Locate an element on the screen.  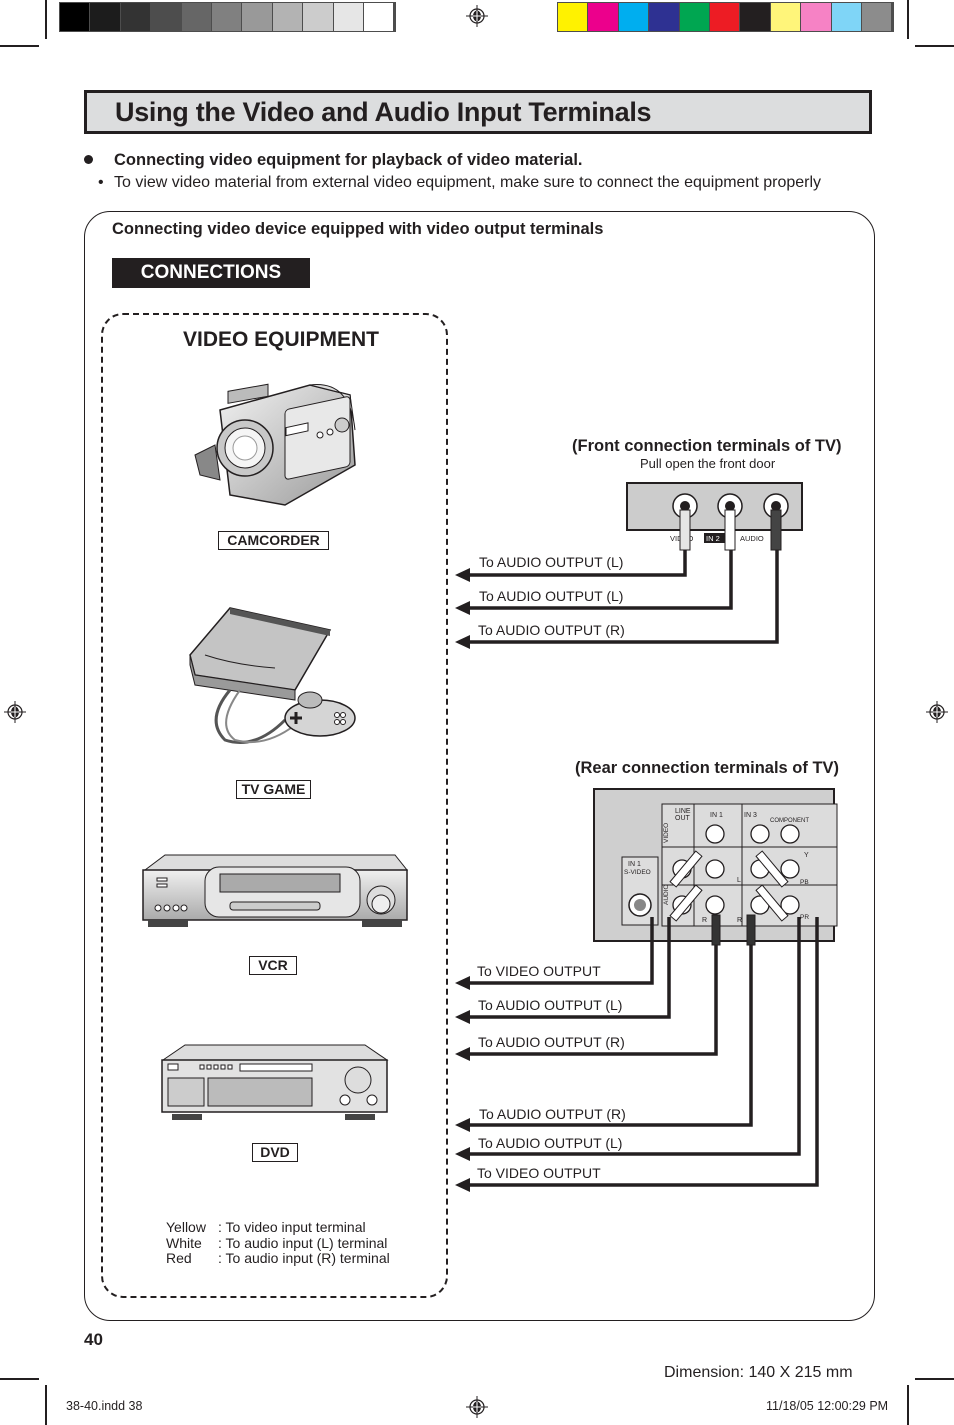
front-terminals-subtitle: Pull open the front door is located at coordinates (708, 463).